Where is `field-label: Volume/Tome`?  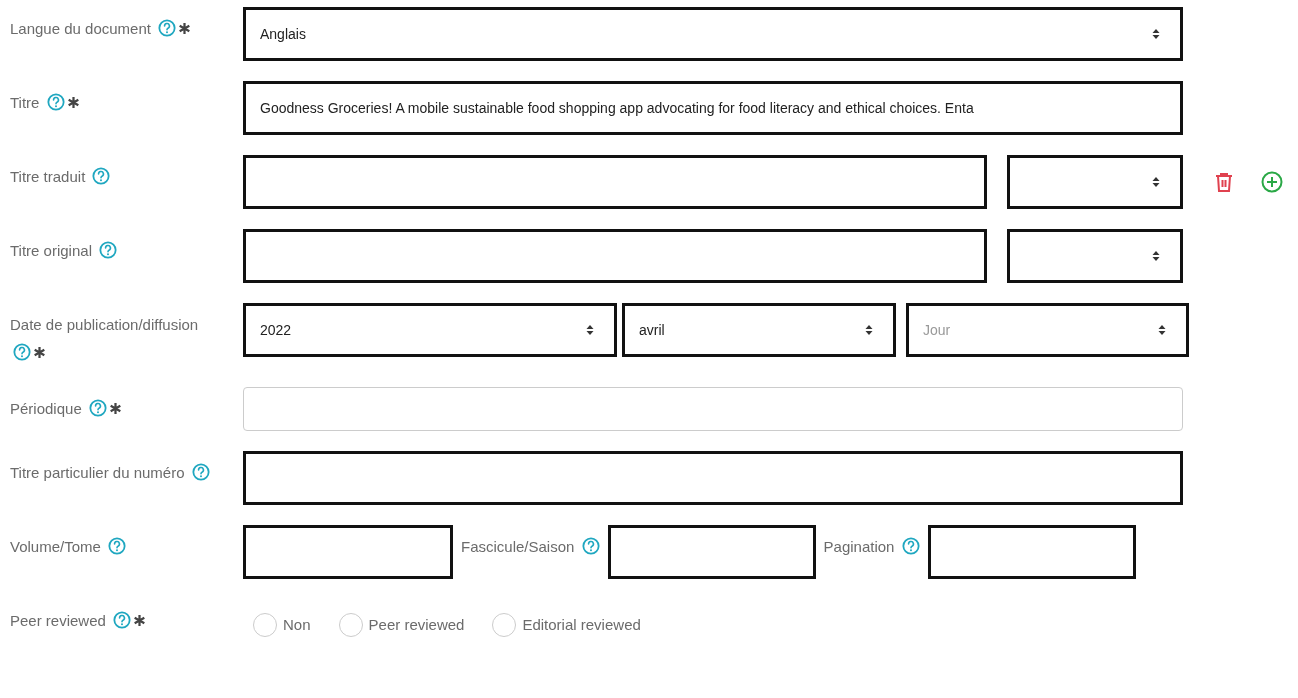 field-label: Volume/Tome is located at coordinates (55, 546).